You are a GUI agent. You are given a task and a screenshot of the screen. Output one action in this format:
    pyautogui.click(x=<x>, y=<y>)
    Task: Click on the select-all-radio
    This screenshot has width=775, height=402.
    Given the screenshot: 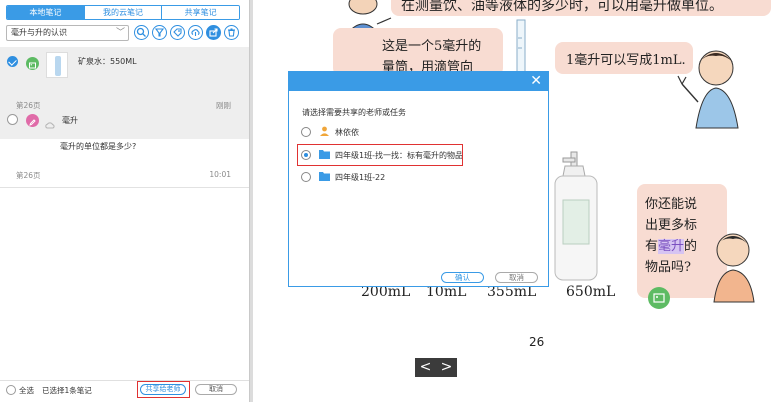 What is the action you would take?
    pyautogui.click(x=11, y=390)
    